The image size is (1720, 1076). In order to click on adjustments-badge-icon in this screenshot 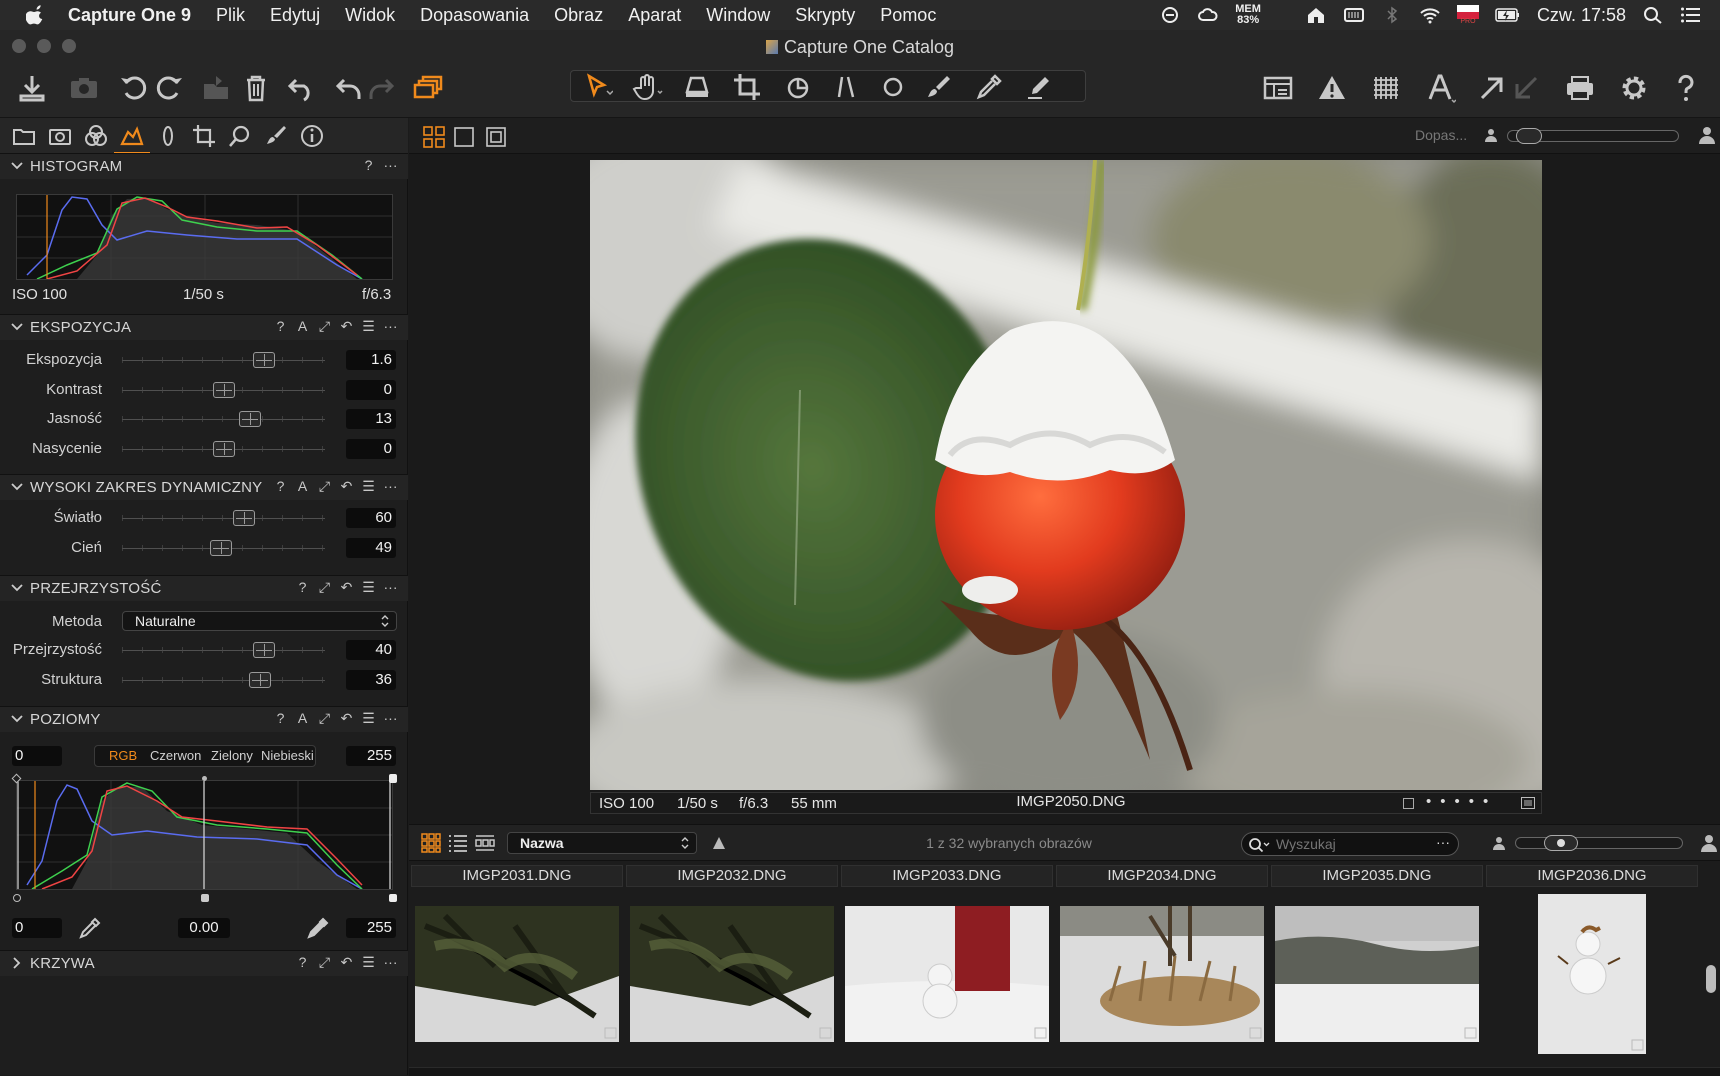, I will do `click(1528, 803)`.